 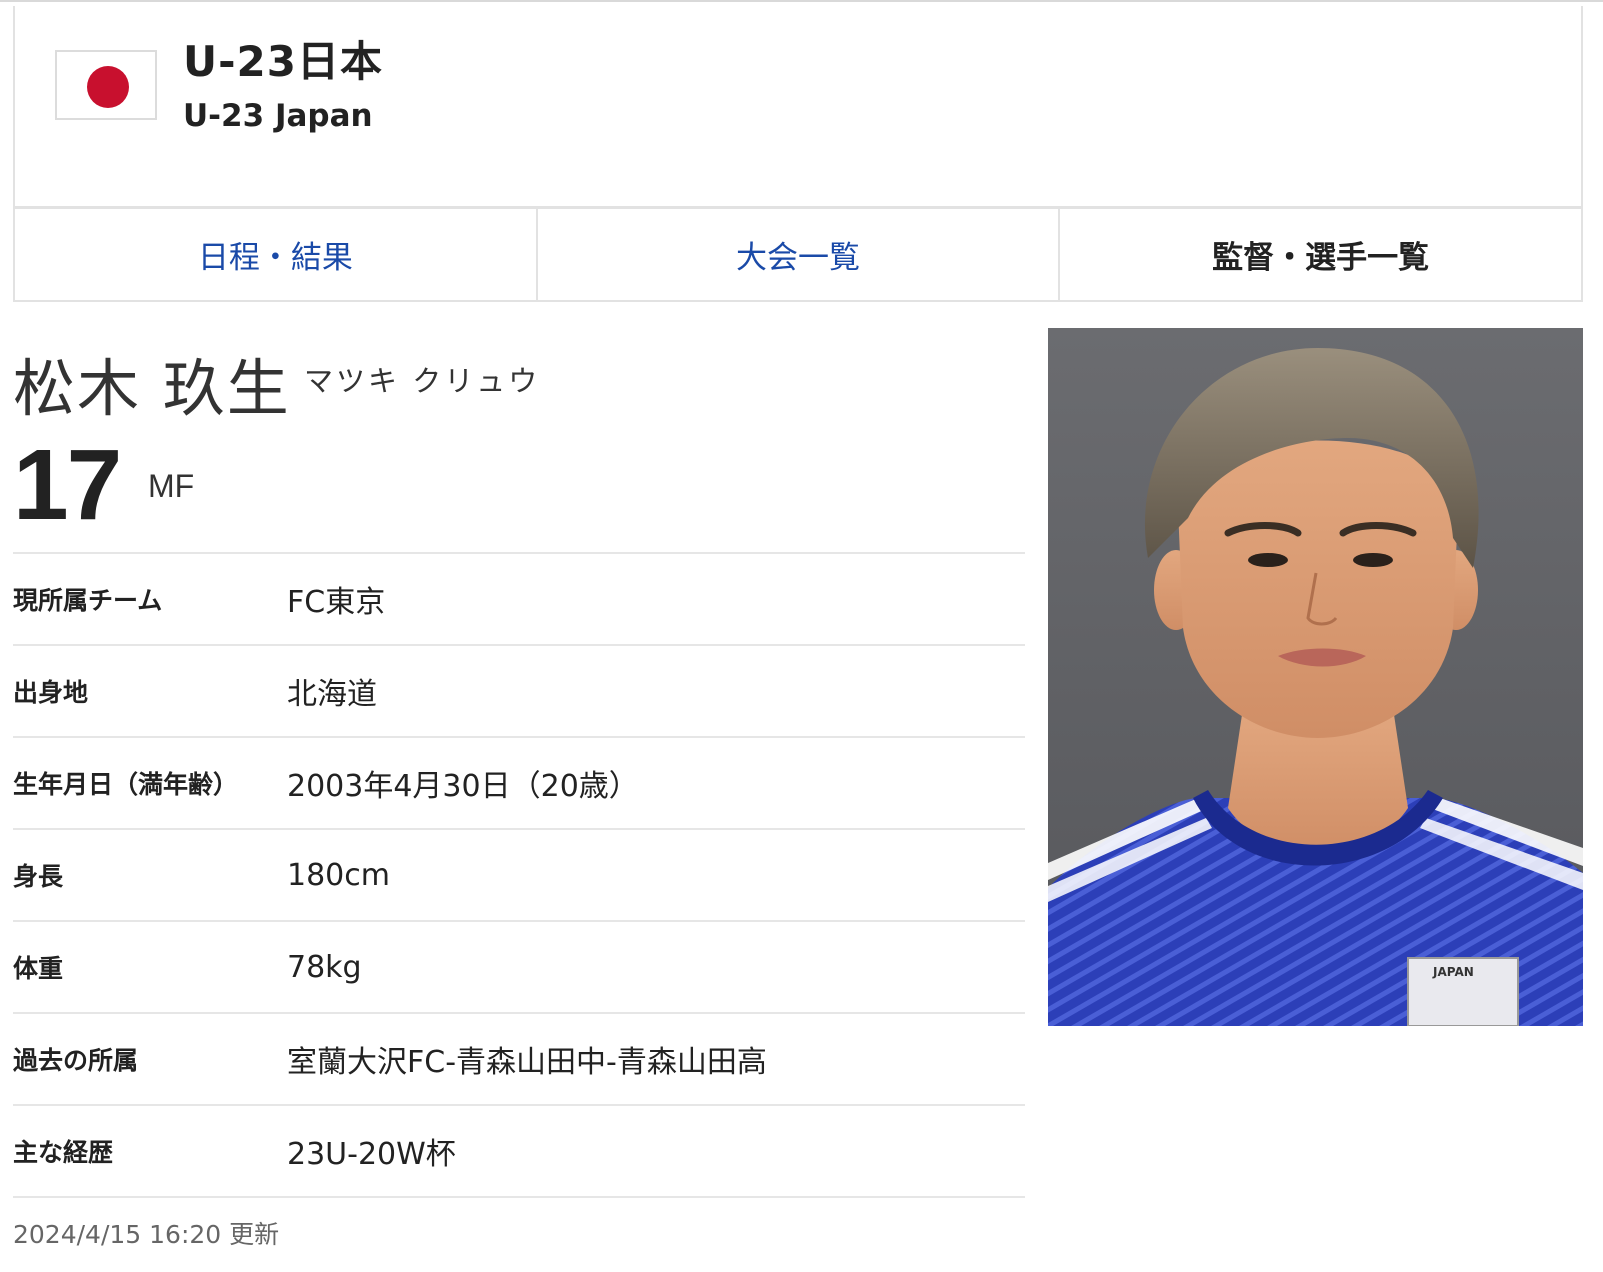 What do you see at coordinates (332, 694) in the screenshot?
I see `row-value: 北海道` at bounding box center [332, 694].